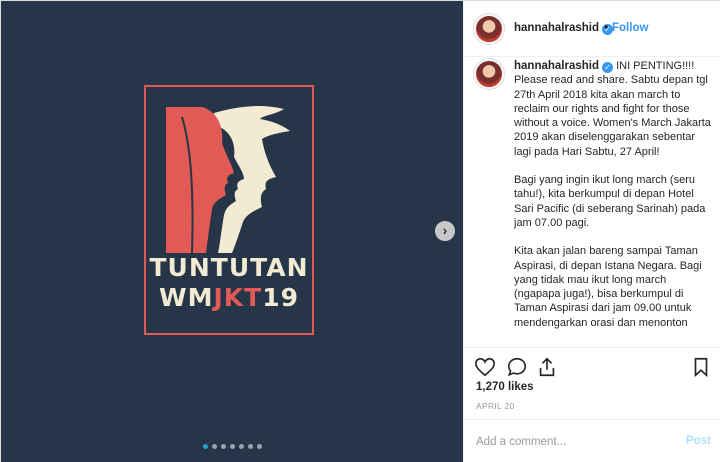 The width and height of the screenshot is (720, 462). I want to click on likes-count: 1,270 likes, so click(505, 387).